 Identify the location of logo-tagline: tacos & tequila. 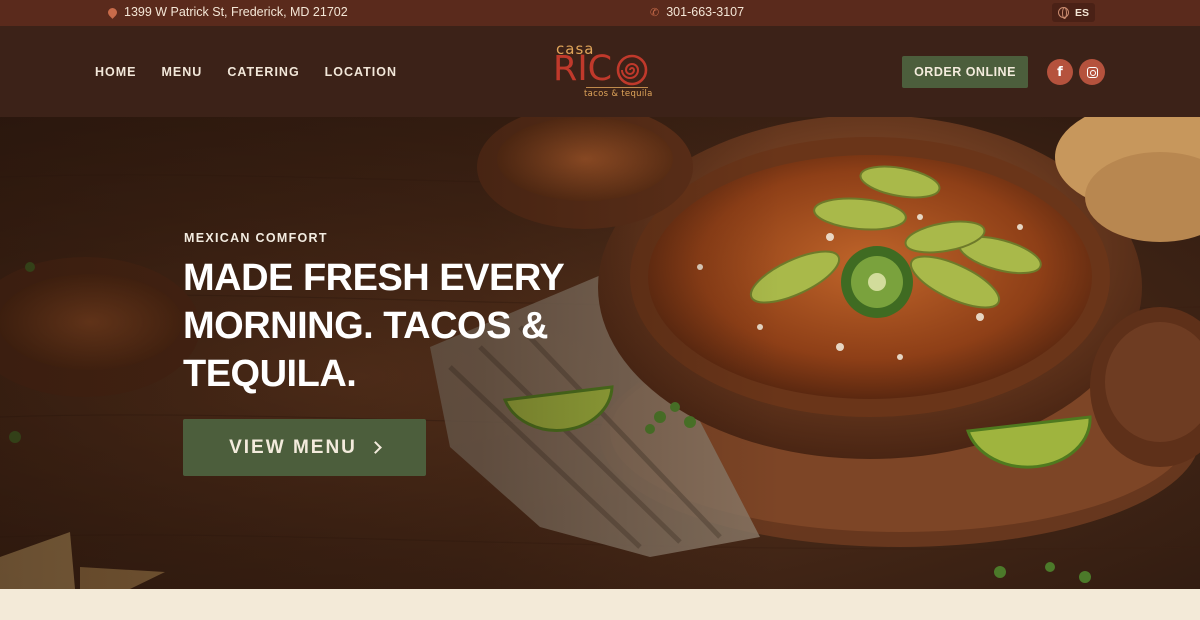
(618, 94).